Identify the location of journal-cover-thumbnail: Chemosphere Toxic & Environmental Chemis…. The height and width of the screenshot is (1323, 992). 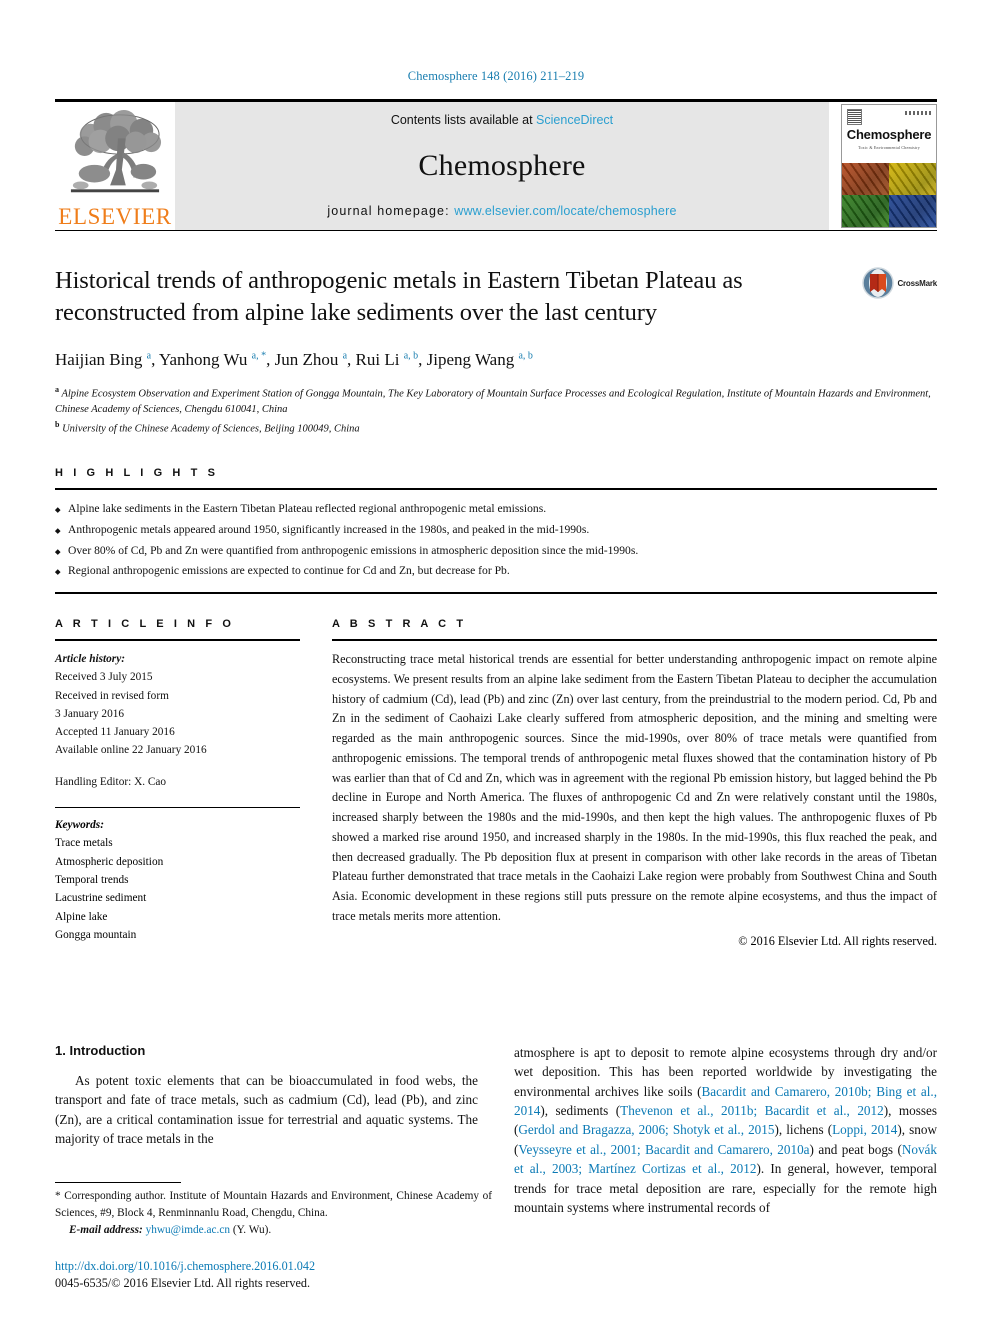
(889, 166).